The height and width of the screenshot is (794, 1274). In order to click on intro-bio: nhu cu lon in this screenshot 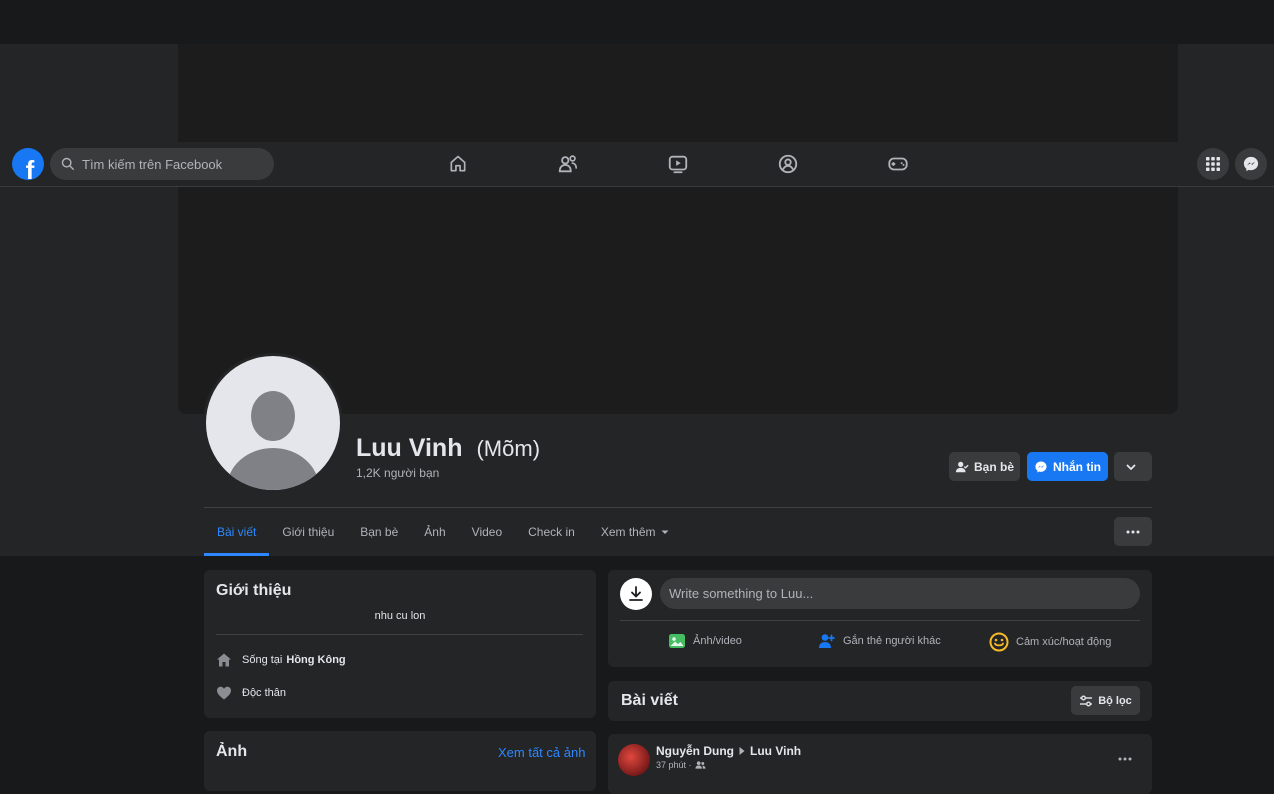, I will do `click(400, 616)`.